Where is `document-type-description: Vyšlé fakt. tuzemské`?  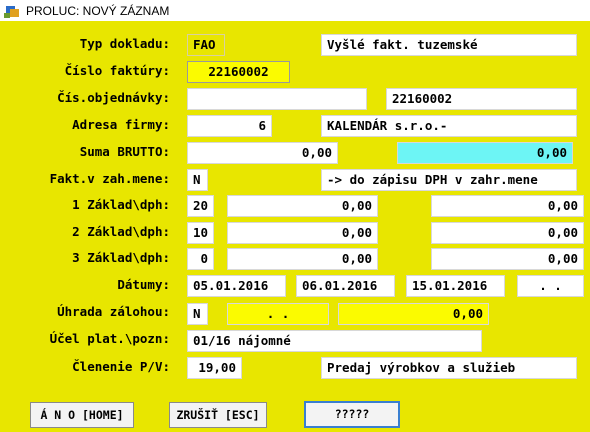
document-type-description: Vyšlé fakt. tuzemské is located at coordinates (449, 45).